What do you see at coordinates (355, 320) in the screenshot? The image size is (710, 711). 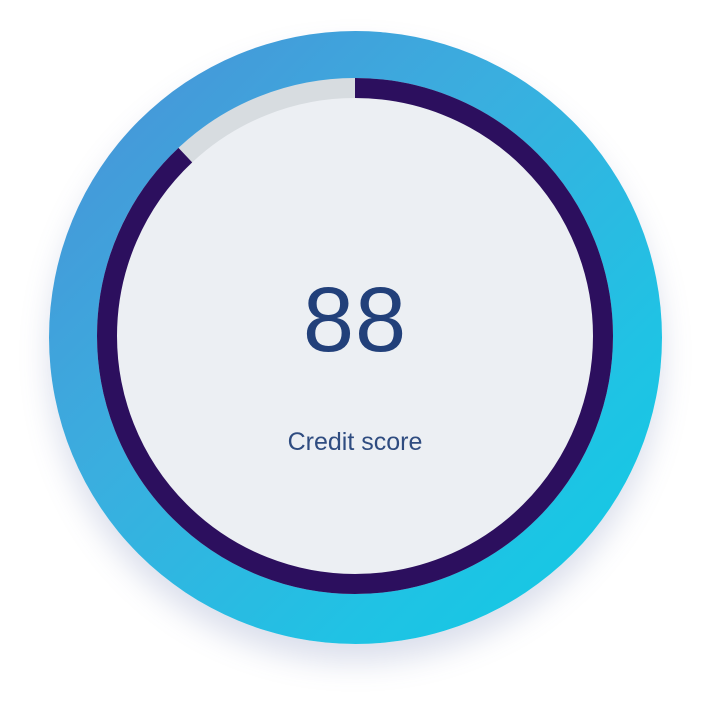 I see `credit-score-value: 88` at bounding box center [355, 320].